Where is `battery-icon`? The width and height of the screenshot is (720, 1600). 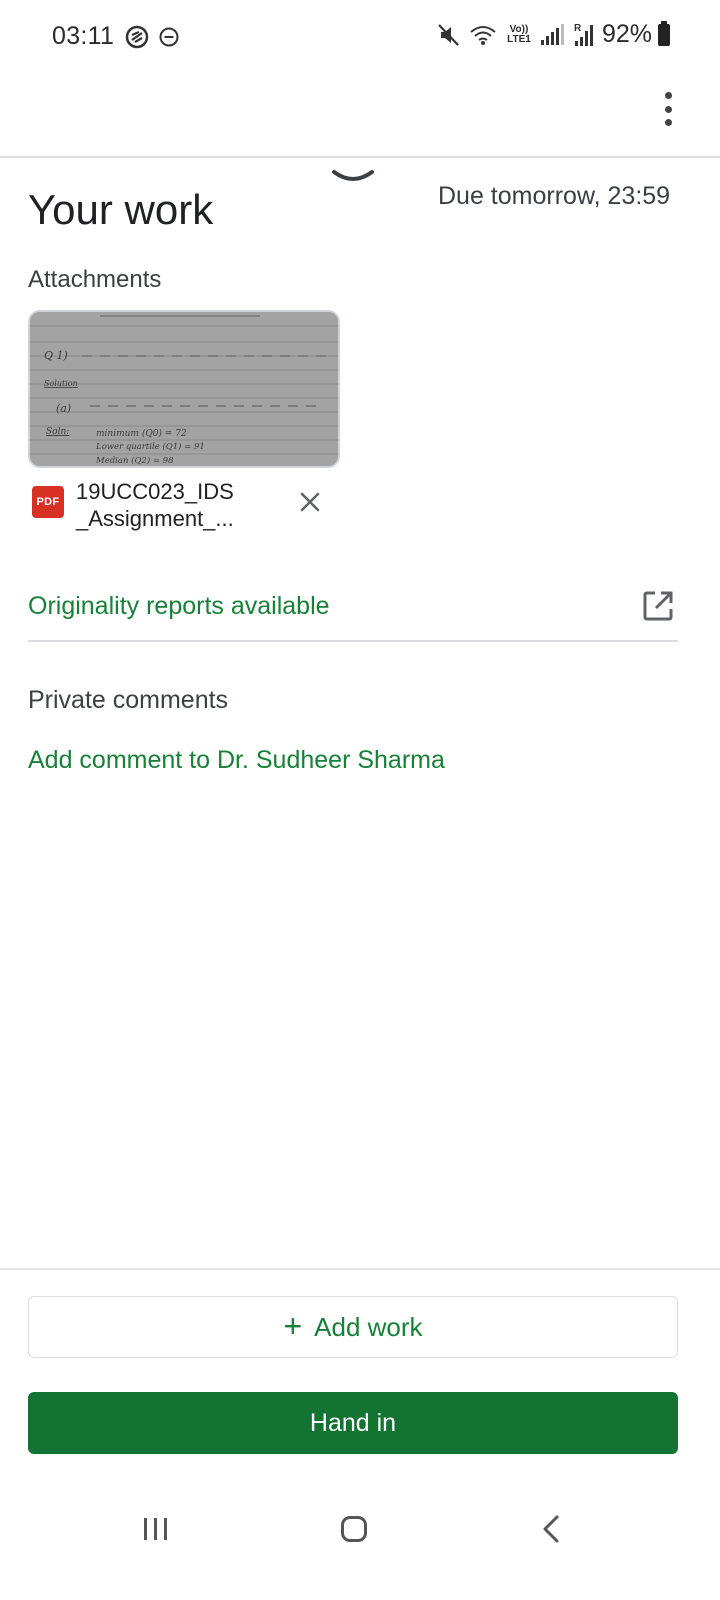
battery-icon is located at coordinates (664, 33).